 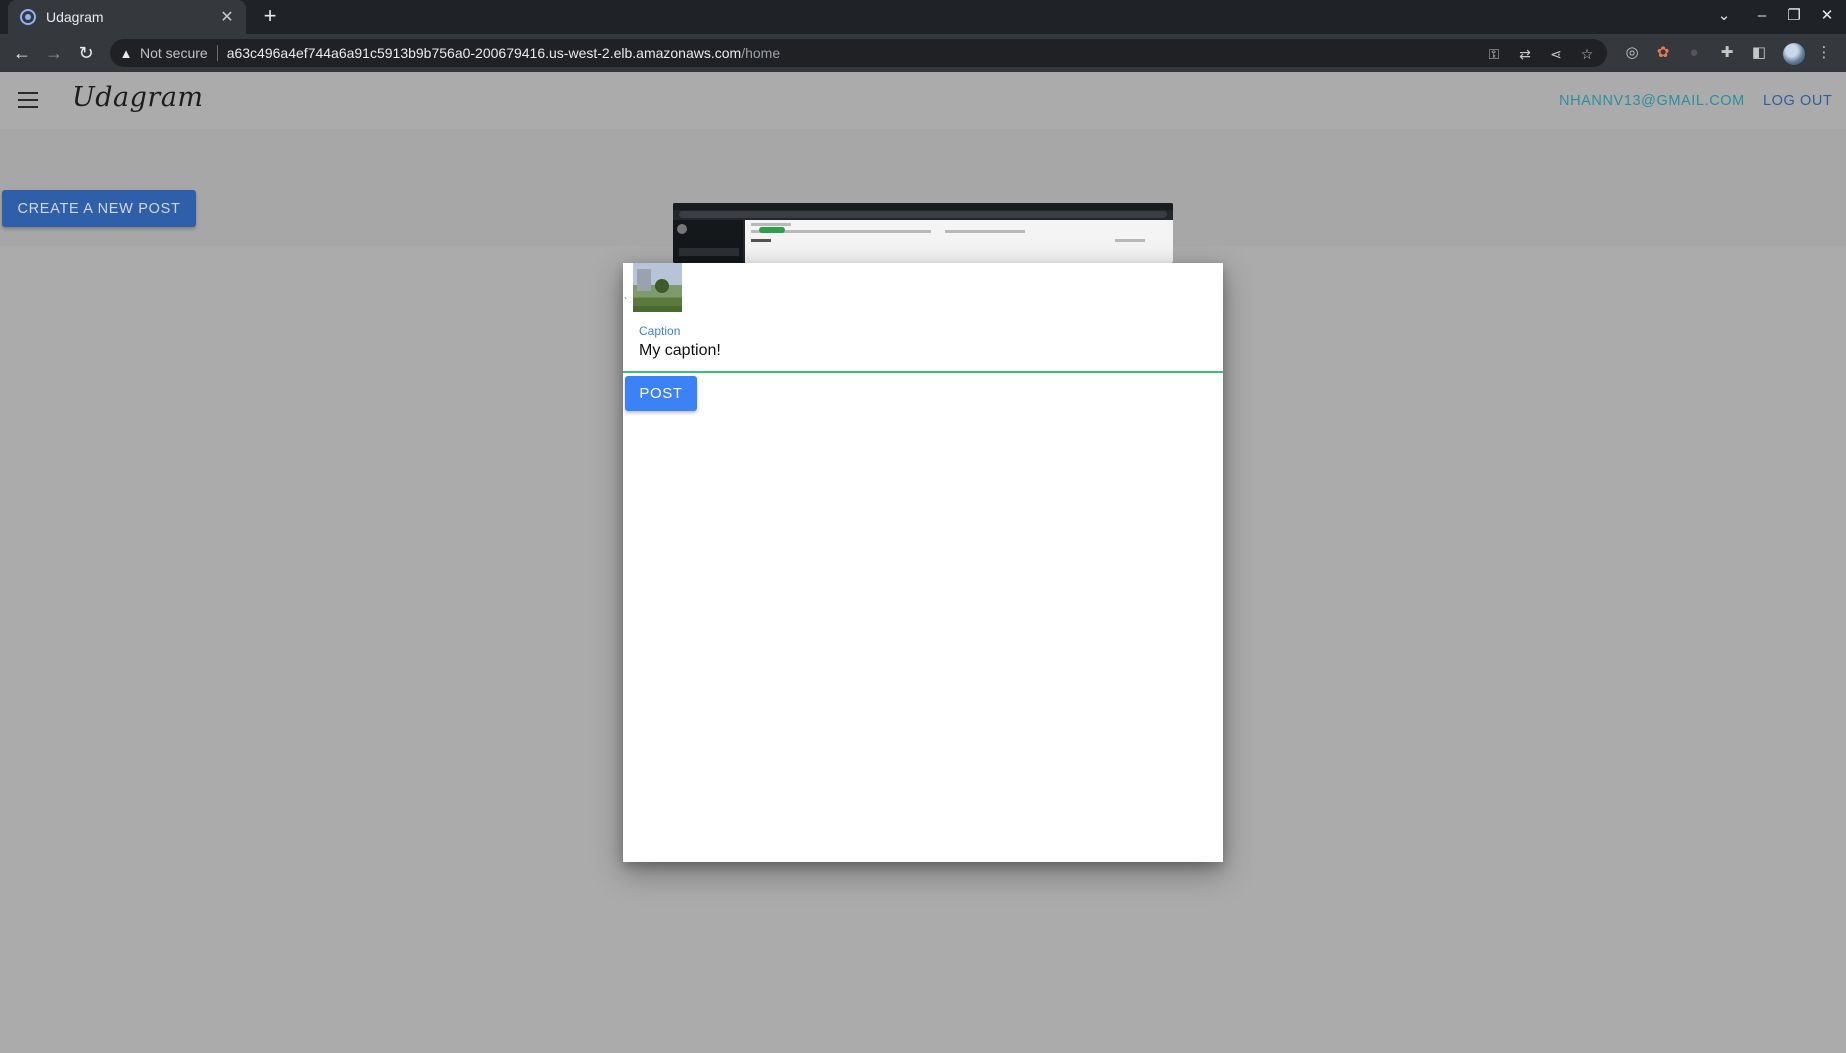 What do you see at coordinates (99, 208) in the screenshot?
I see `create-post-button: CREATE A NEW POST` at bounding box center [99, 208].